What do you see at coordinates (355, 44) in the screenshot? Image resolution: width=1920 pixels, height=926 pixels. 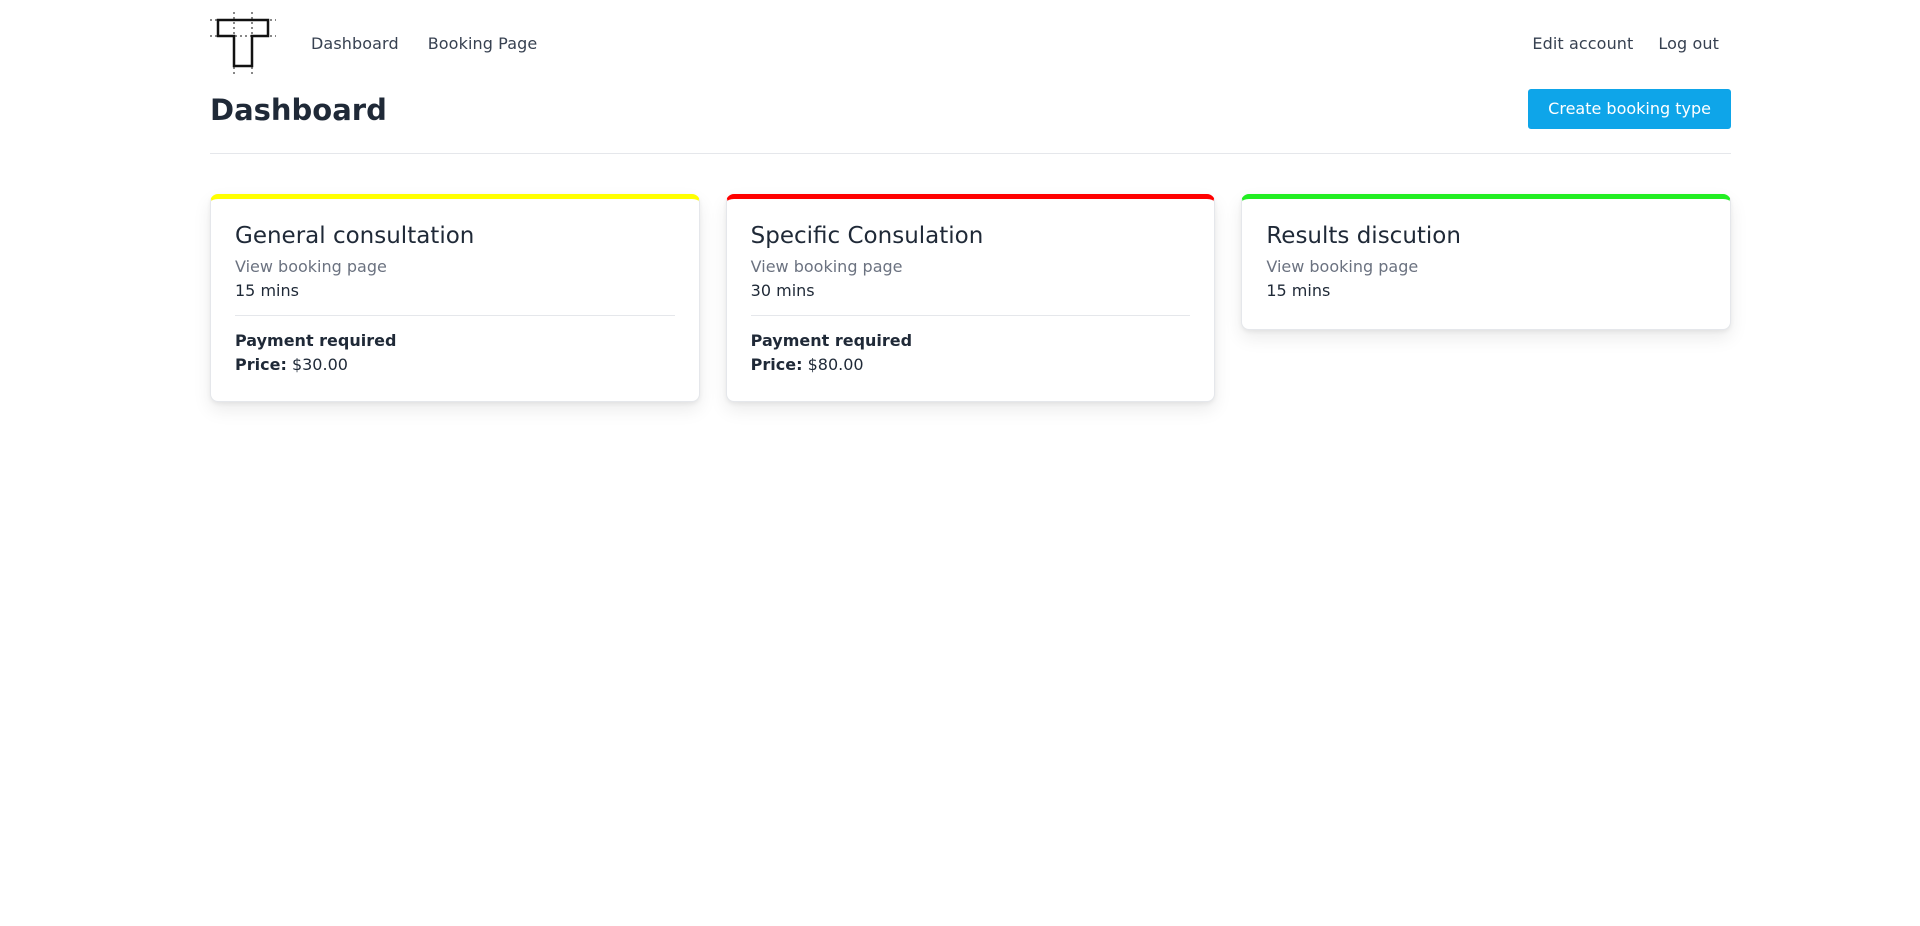 I see `nav-dashboard-link: Dashboard` at bounding box center [355, 44].